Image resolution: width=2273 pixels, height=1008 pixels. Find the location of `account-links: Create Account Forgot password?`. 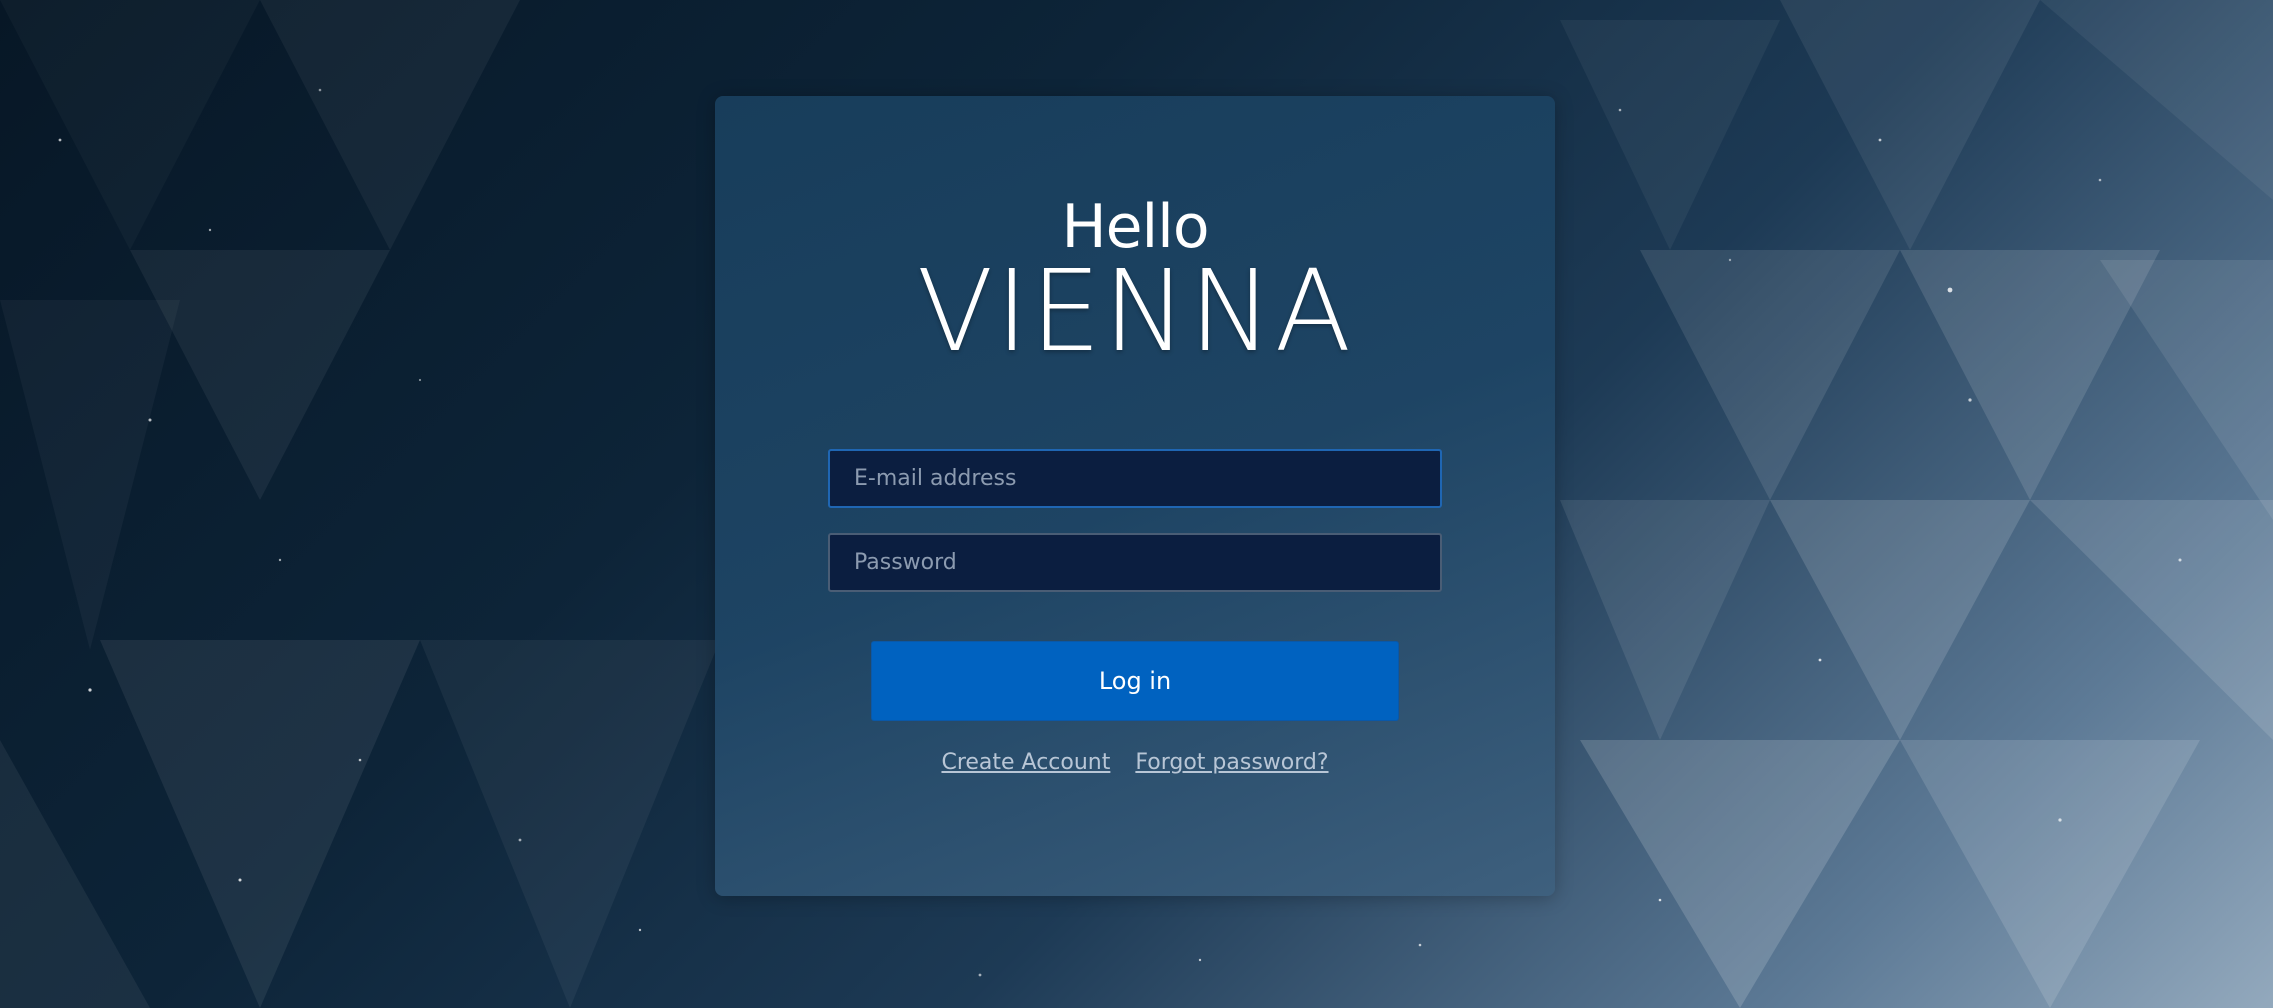

account-links: Create Account Forgot password? is located at coordinates (1135, 762).